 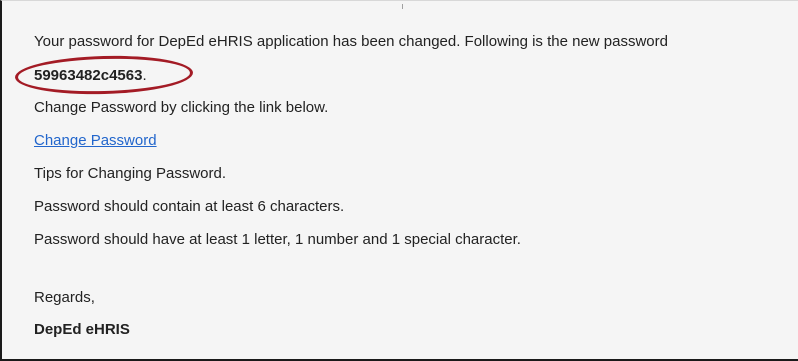 What do you see at coordinates (82, 329) in the screenshot?
I see `signature-text: DepEd eHRIS` at bounding box center [82, 329].